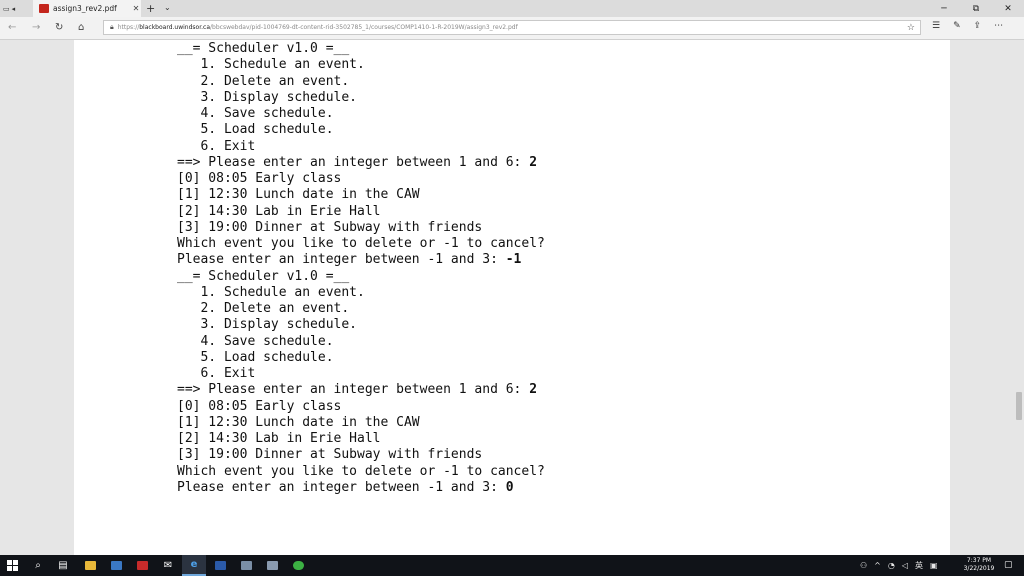 Image resolution: width=1024 pixels, height=576 pixels. Describe the element at coordinates (944, 8) in the screenshot. I see `minimize-button: ─` at that location.